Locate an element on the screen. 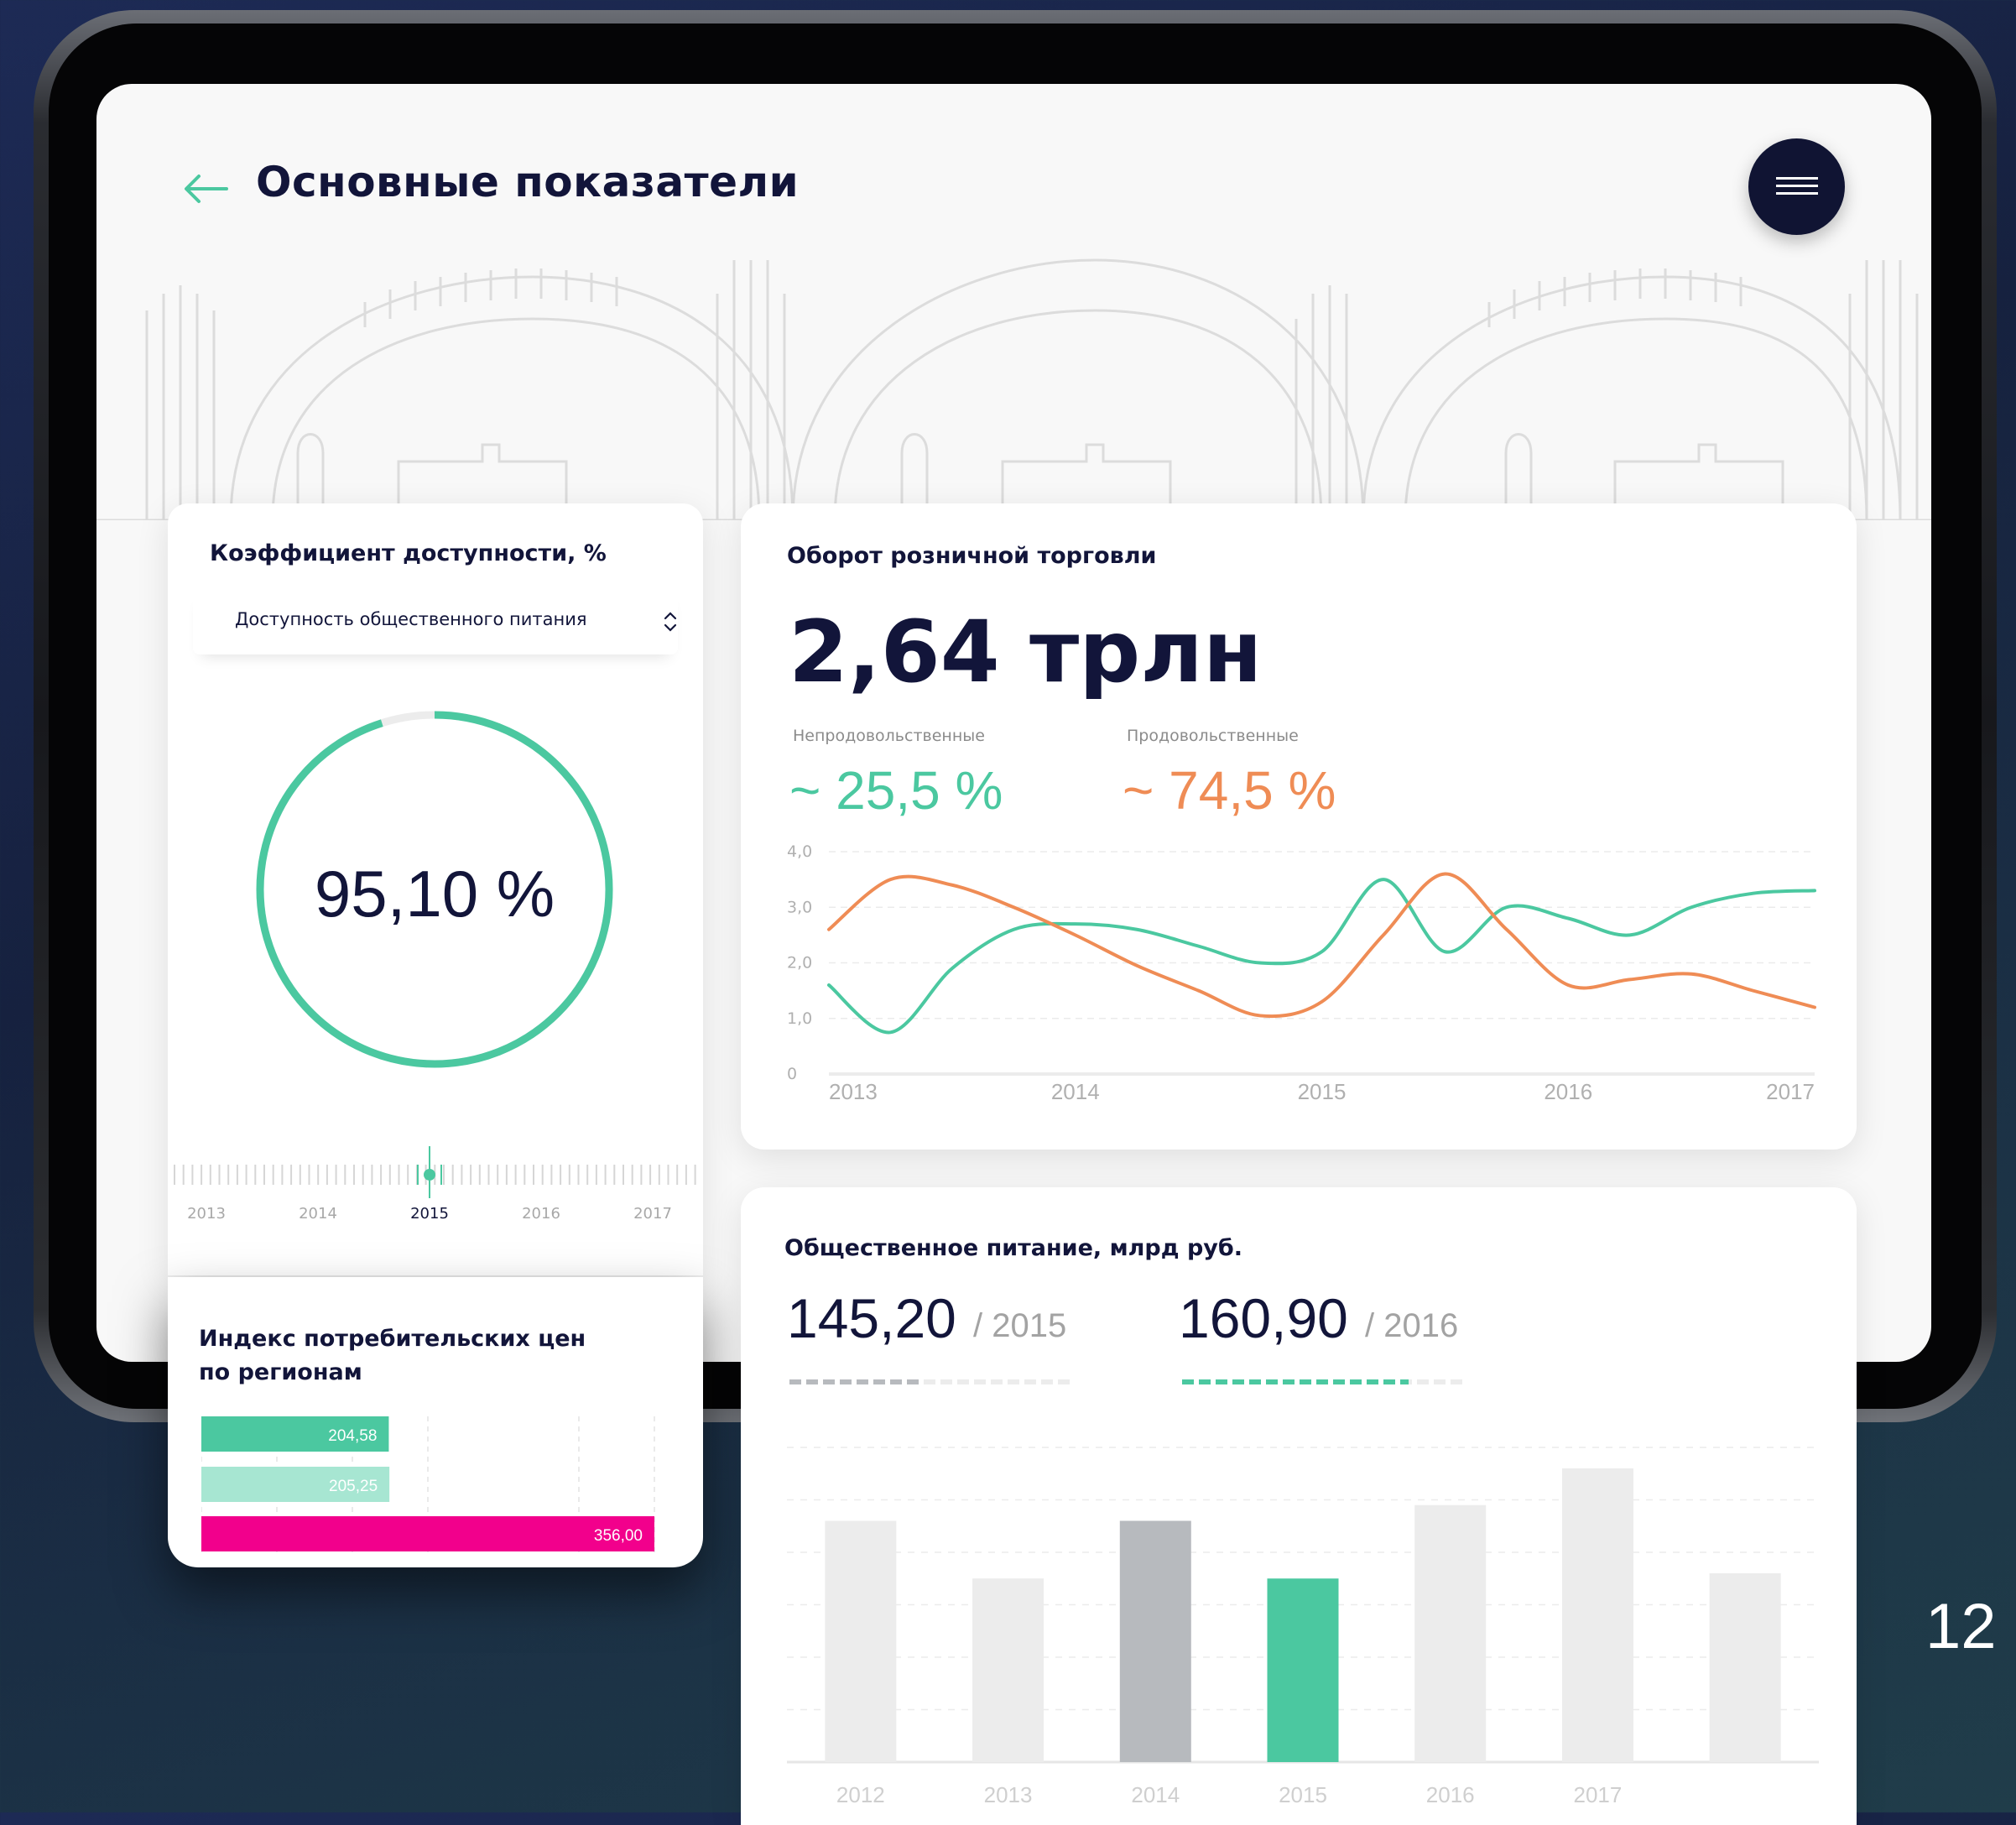 Image resolution: width=2016 pixels, height=1825 pixels. retail-line-chart: 0 1,0 2,0 3,0 4,0 2013 2014 2015 2016 2017 is located at coordinates (1301, 973).